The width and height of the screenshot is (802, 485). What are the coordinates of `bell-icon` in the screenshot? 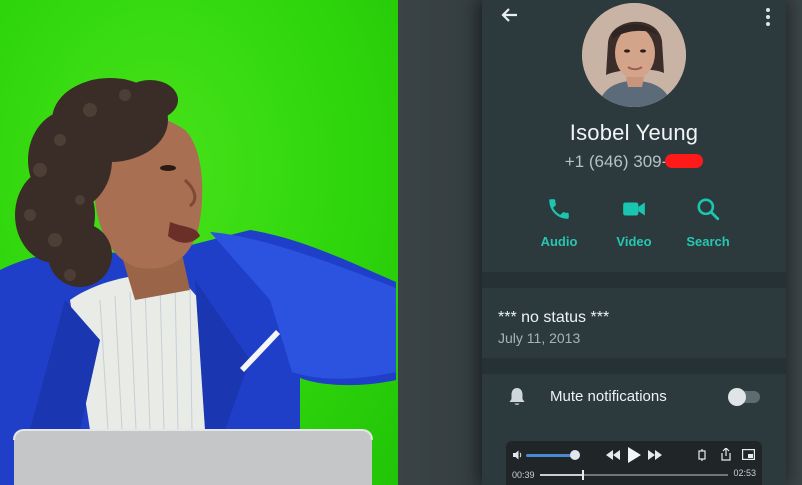 It's located at (517, 396).